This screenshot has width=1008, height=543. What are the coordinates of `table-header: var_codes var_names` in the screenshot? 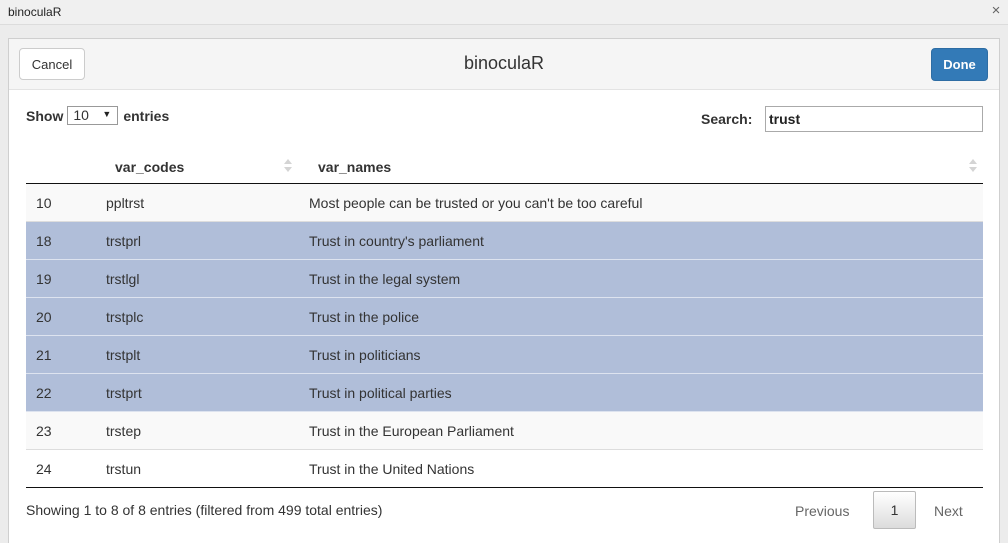 It's located at (504, 166).